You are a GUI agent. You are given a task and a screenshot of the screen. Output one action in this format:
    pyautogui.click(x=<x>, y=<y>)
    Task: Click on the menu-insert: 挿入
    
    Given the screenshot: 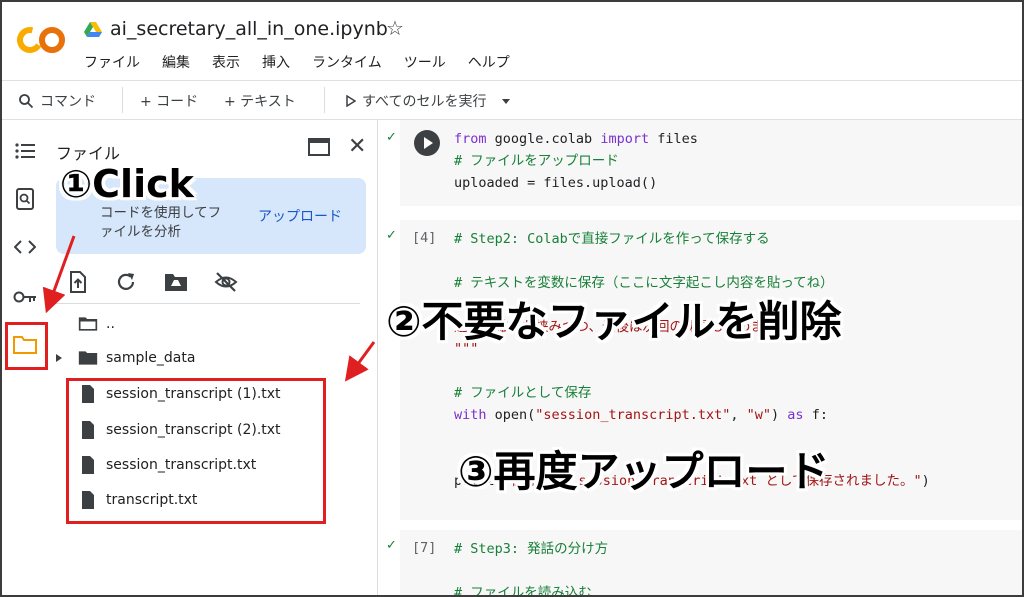 What is the action you would take?
    pyautogui.click(x=276, y=62)
    